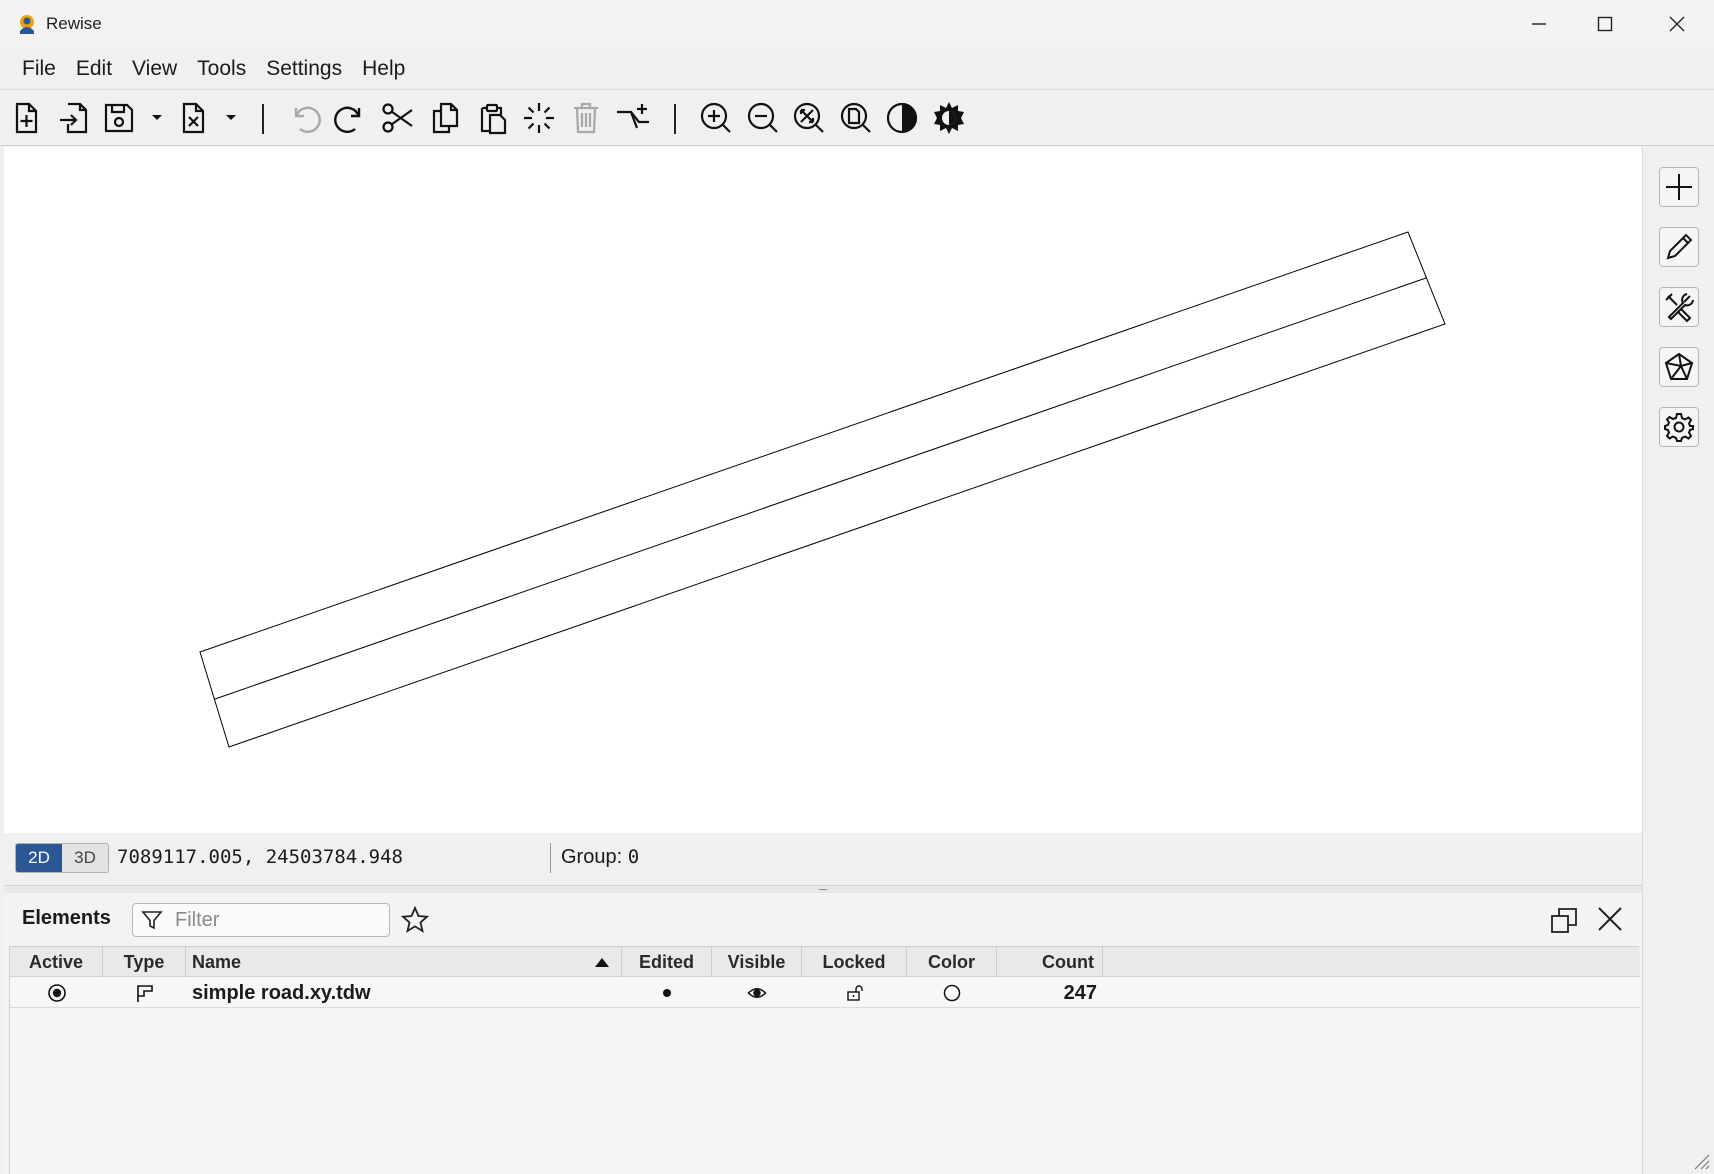 This screenshot has width=1714, height=1174. What do you see at coordinates (154, 69) in the screenshot?
I see `menu-view: View` at bounding box center [154, 69].